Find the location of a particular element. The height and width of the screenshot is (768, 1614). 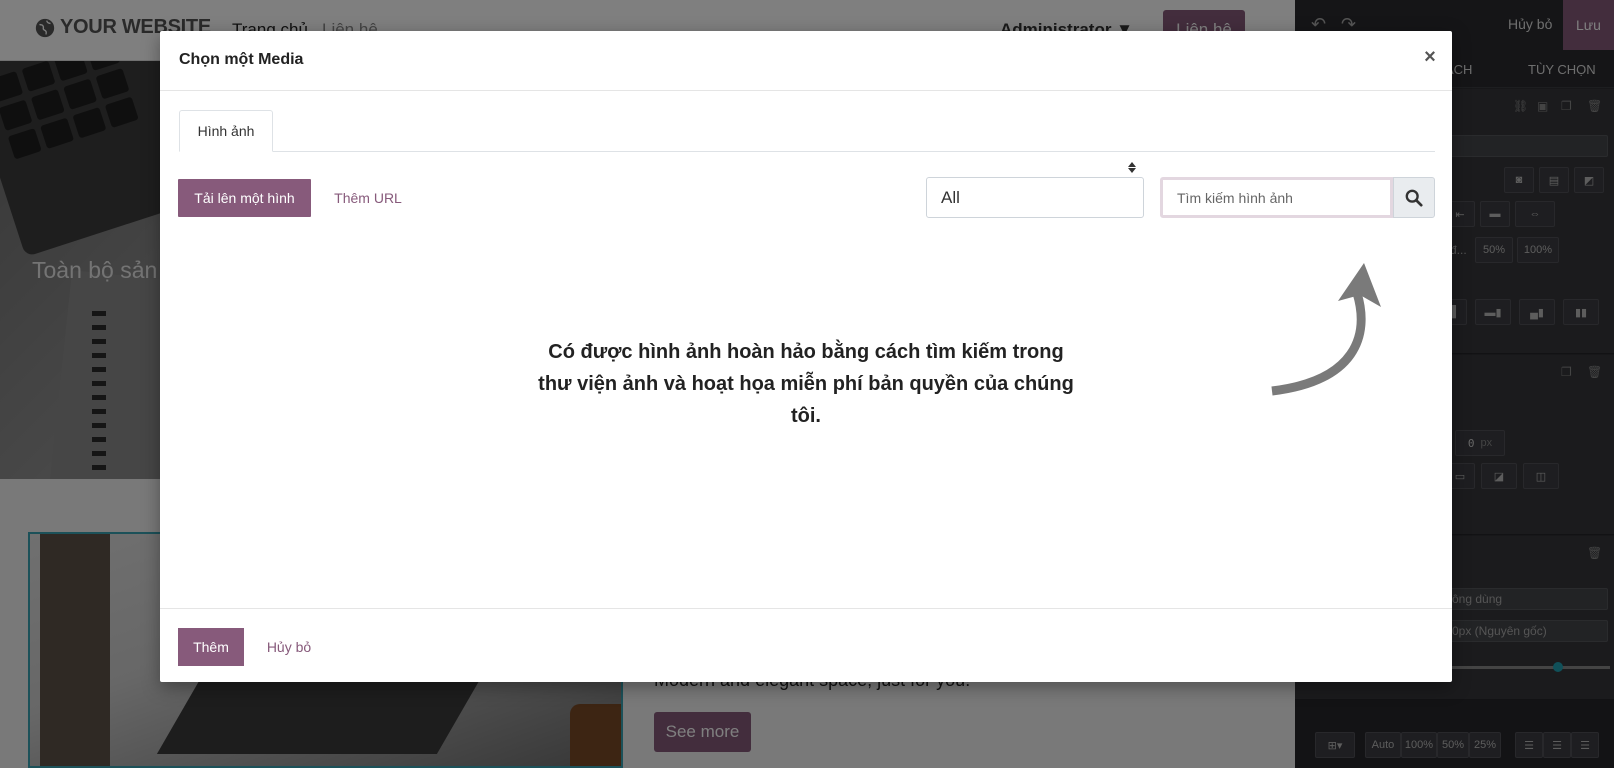

upload-image-button: Tải lên một hình is located at coordinates (244, 198).